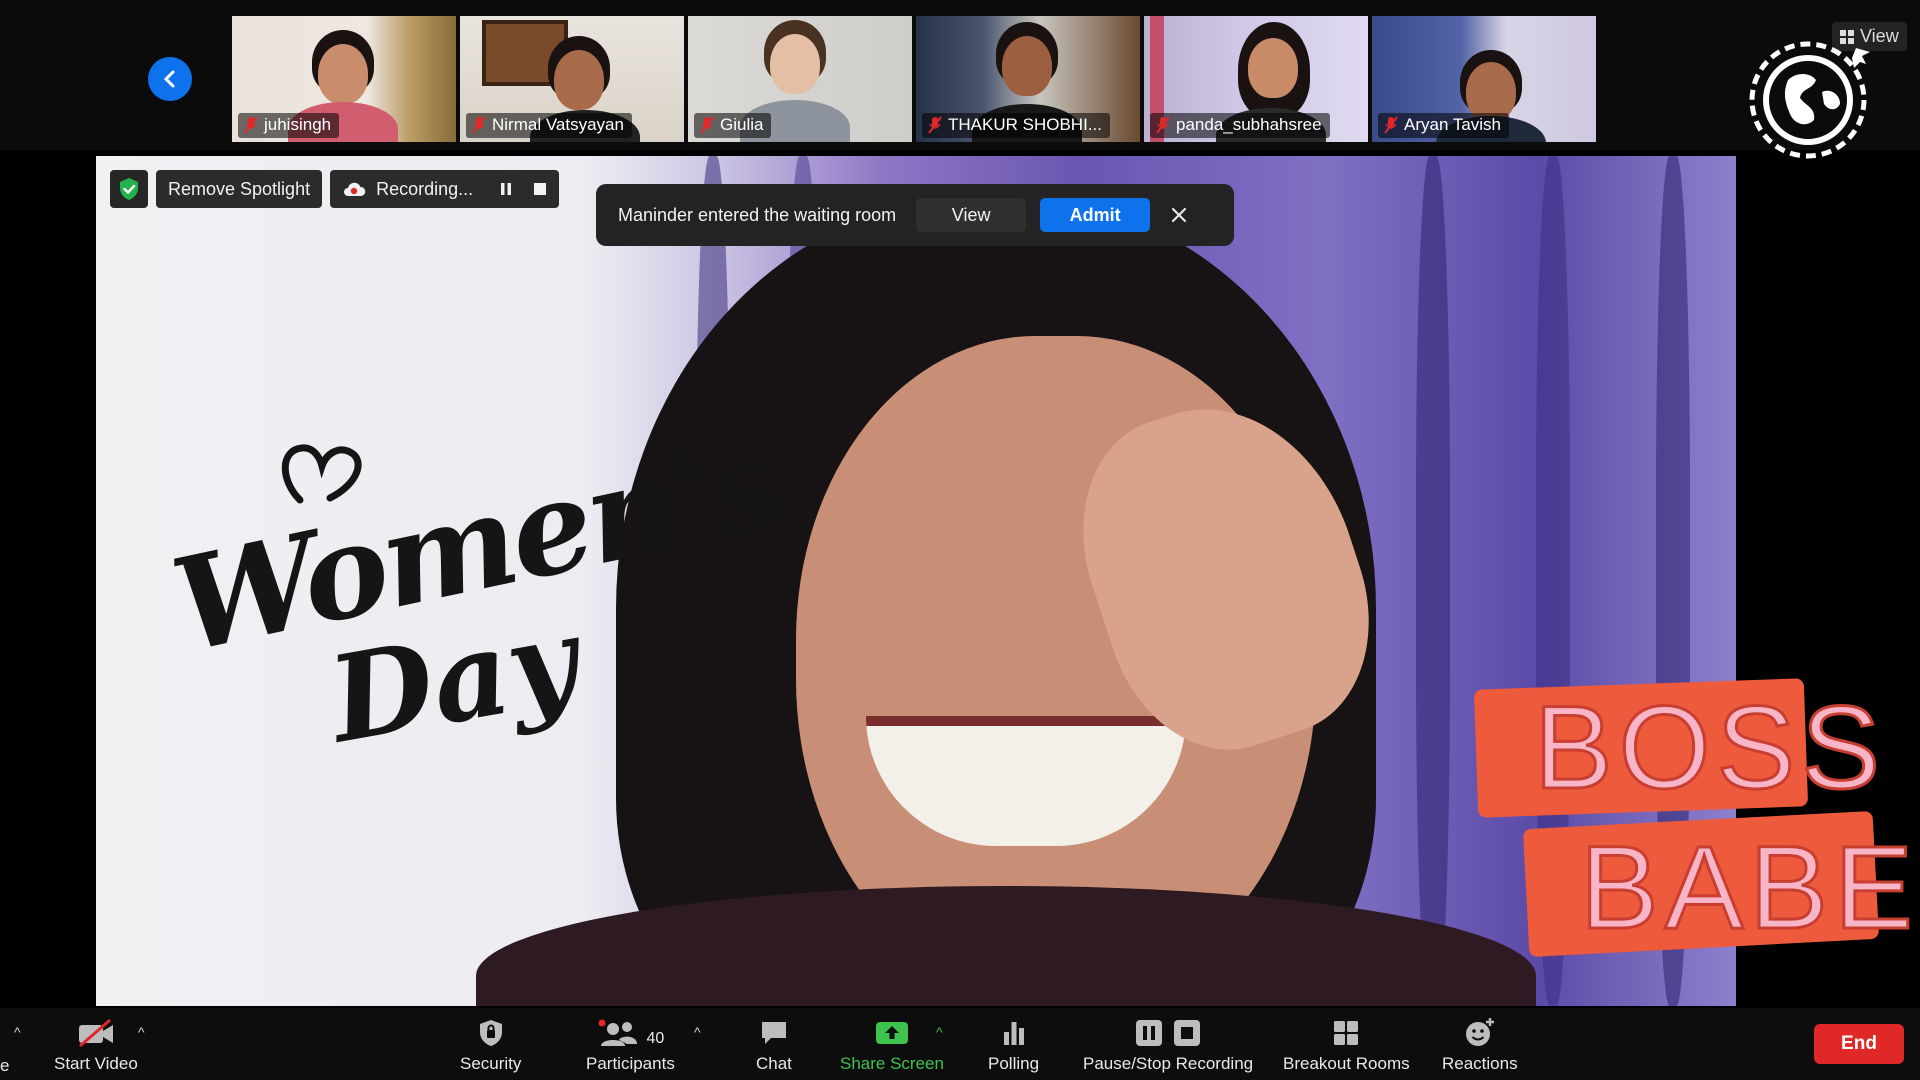 The width and height of the screenshot is (1920, 1080). Describe the element at coordinates (971, 215) in the screenshot. I see `view-waiting-room-button: View` at that location.